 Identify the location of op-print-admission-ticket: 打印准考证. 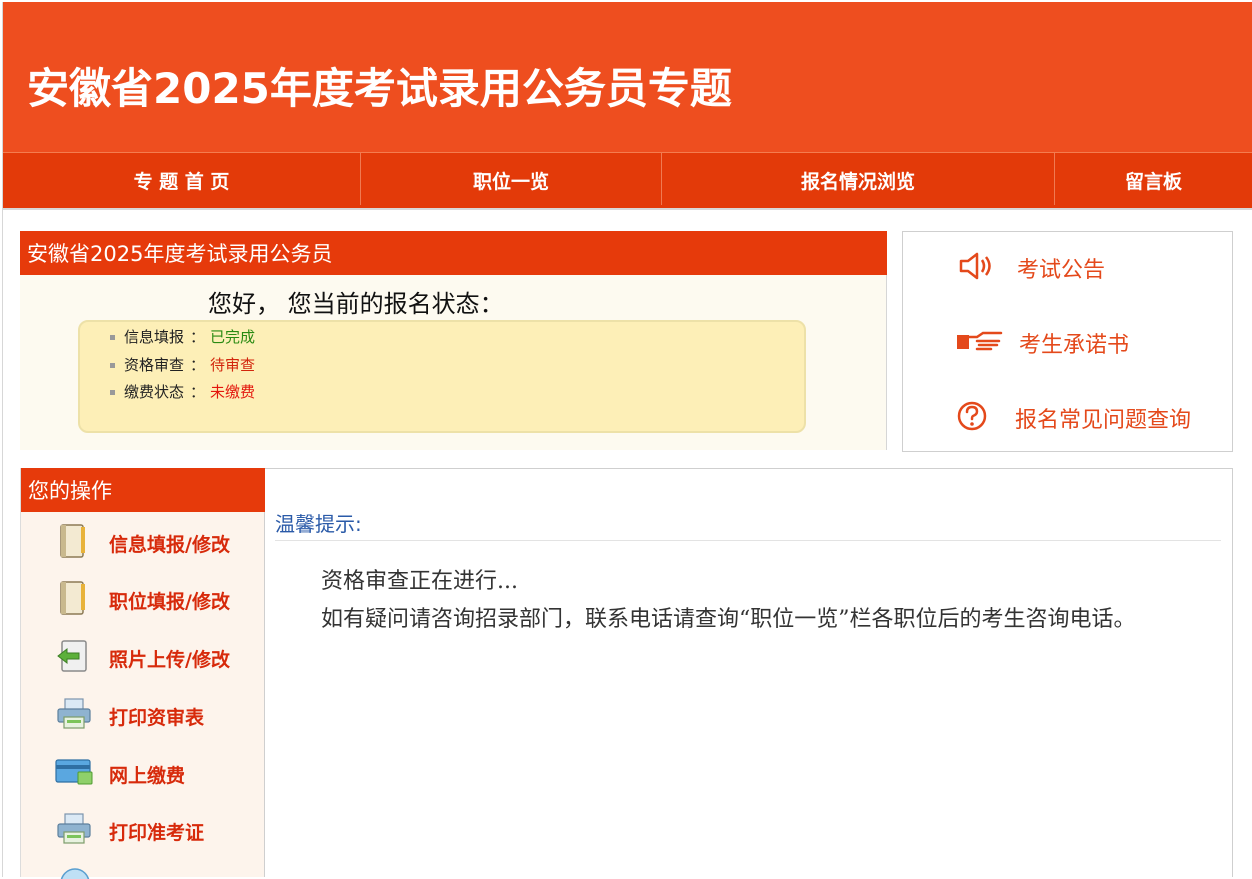
(142, 829).